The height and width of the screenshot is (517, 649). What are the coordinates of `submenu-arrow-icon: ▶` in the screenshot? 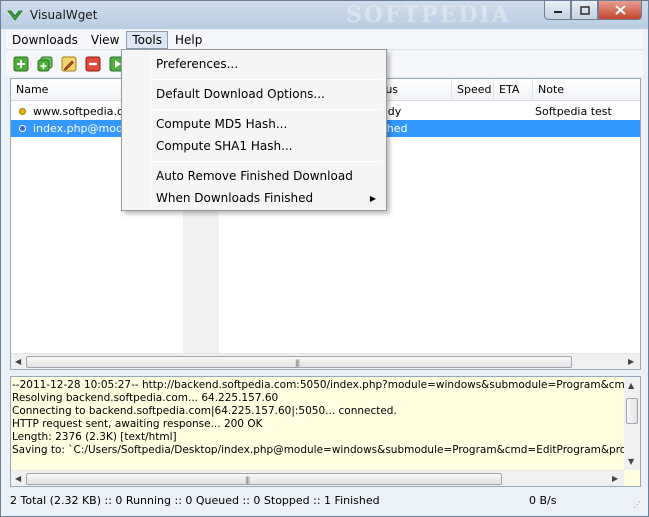 It's located at (372, 198).